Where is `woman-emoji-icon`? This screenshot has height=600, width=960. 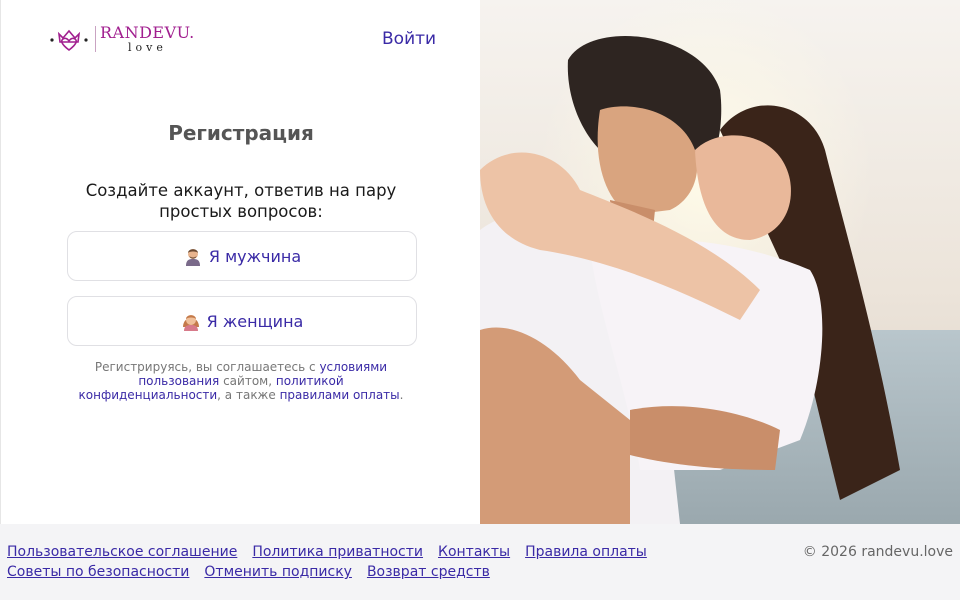 woman-emoji-icon is located at coordinates (190, 323).